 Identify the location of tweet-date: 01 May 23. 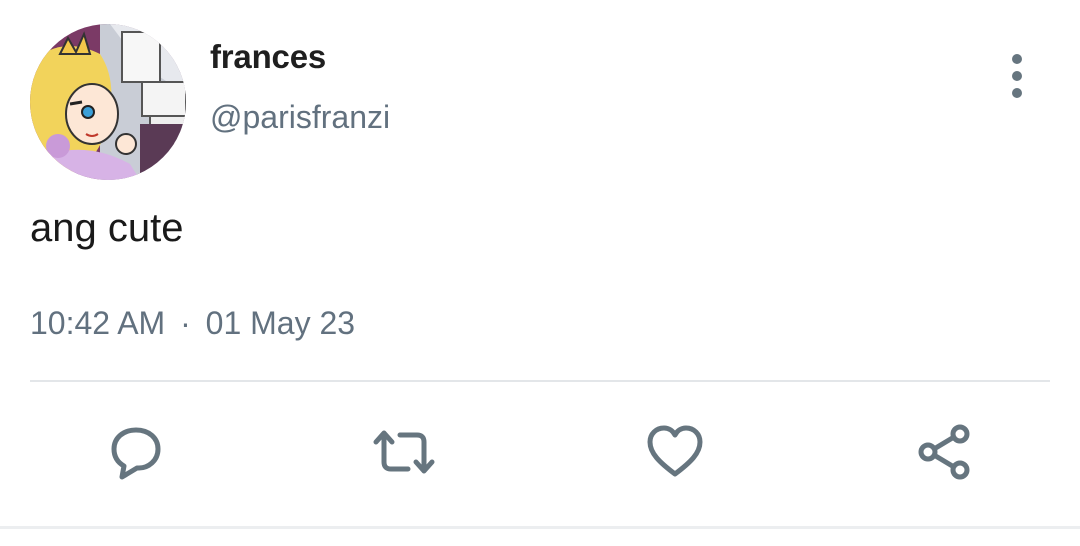
(280, 323).